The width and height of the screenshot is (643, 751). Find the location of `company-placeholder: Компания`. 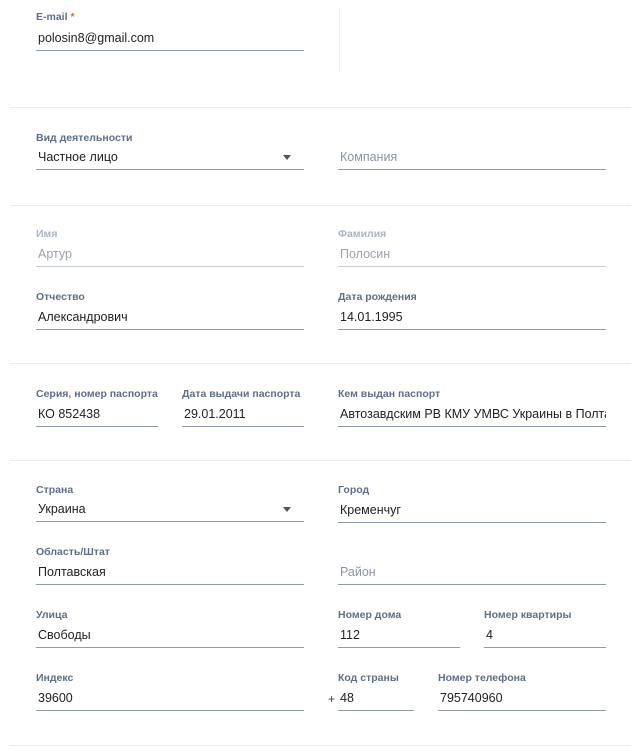

company-placeholder: Компания is located at coordinates (369, 157).